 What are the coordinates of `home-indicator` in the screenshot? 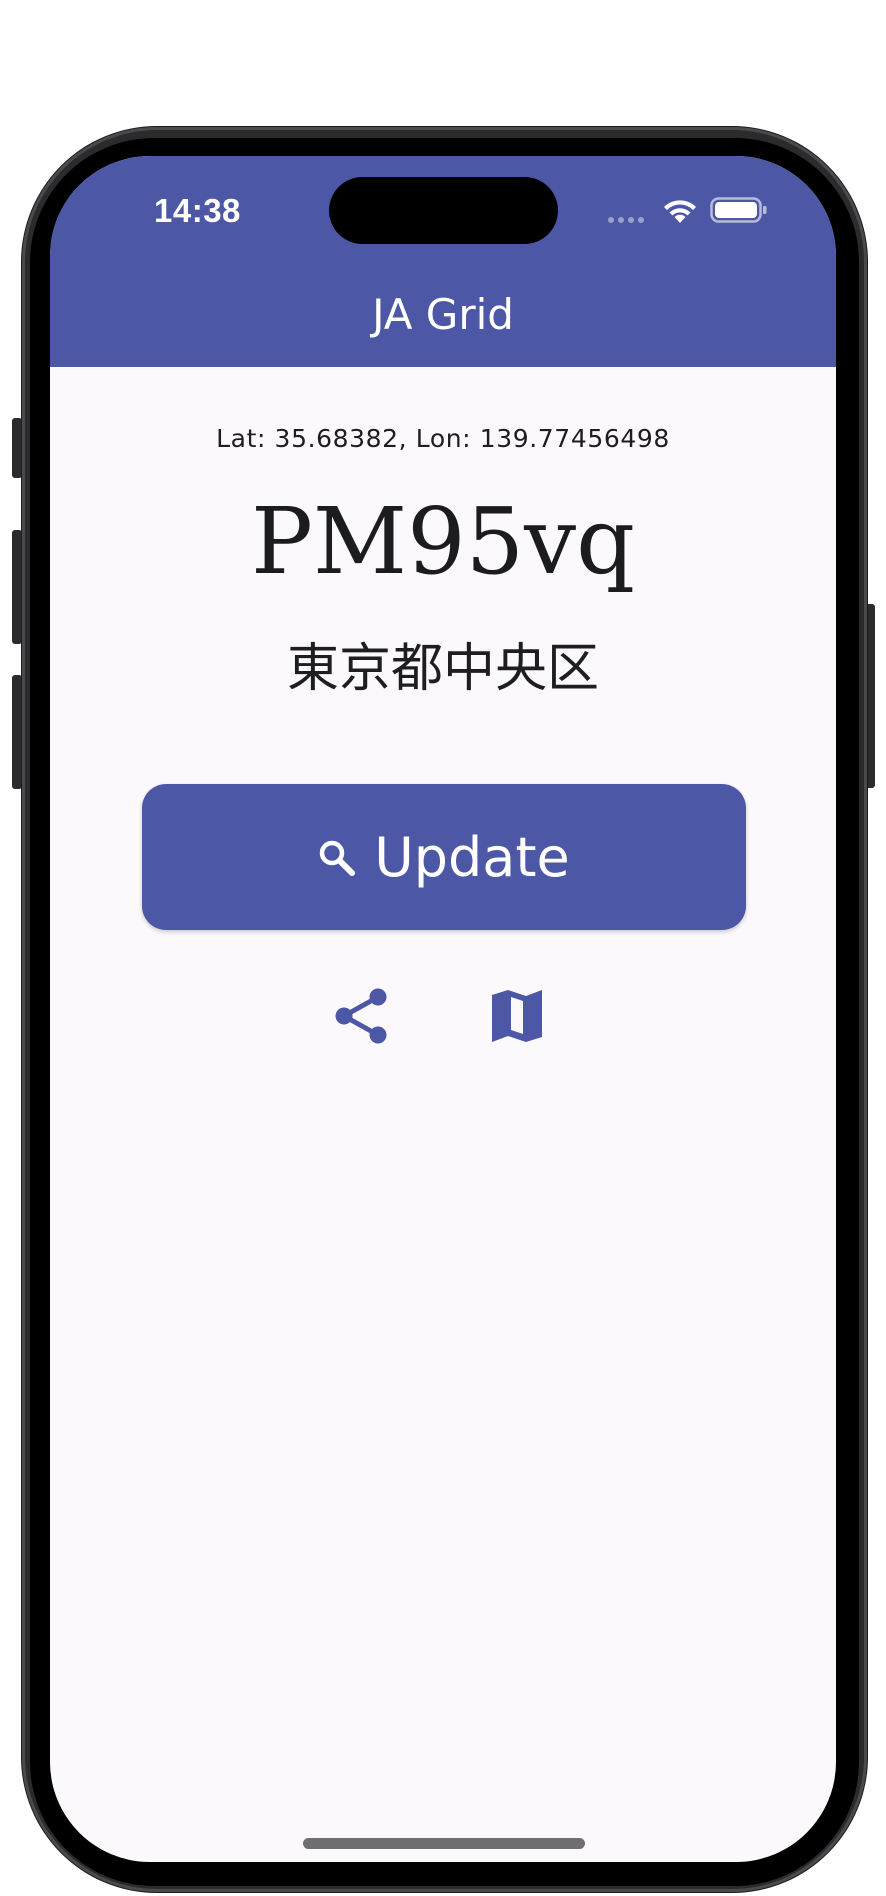 It's located at (444, 1843).